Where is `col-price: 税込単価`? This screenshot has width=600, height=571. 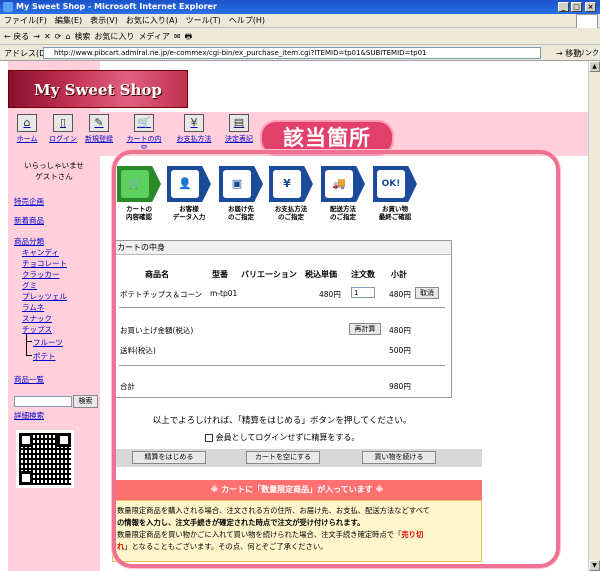
col-price: 税込単価 is located at coordinates (321, 274).